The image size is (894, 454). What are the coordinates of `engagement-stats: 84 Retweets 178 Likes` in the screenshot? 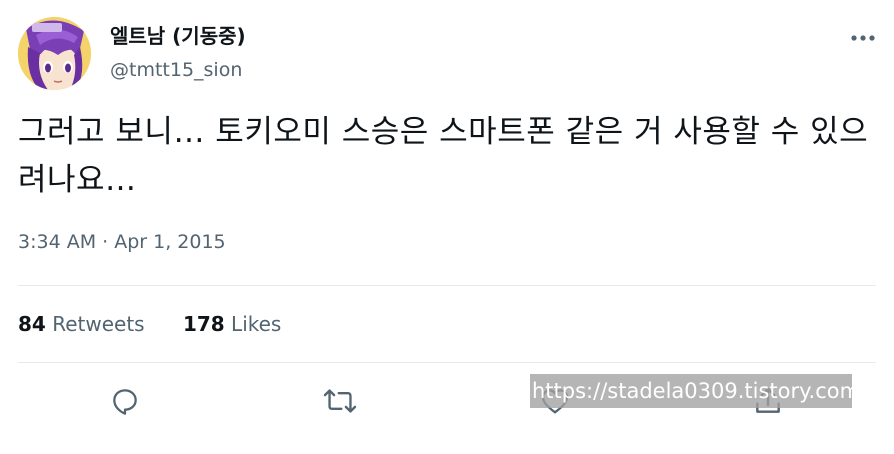 It's located at (165, 324).